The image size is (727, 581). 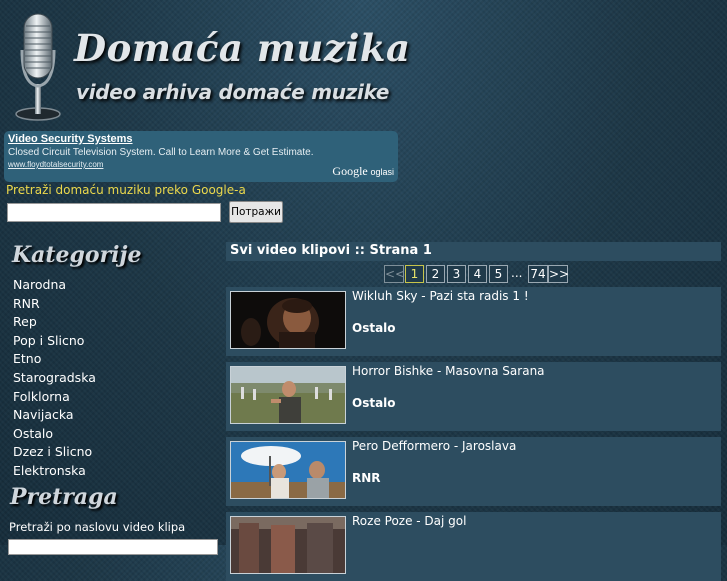 I want to click on category-link: Ostalo, so click(x=54, y=434).